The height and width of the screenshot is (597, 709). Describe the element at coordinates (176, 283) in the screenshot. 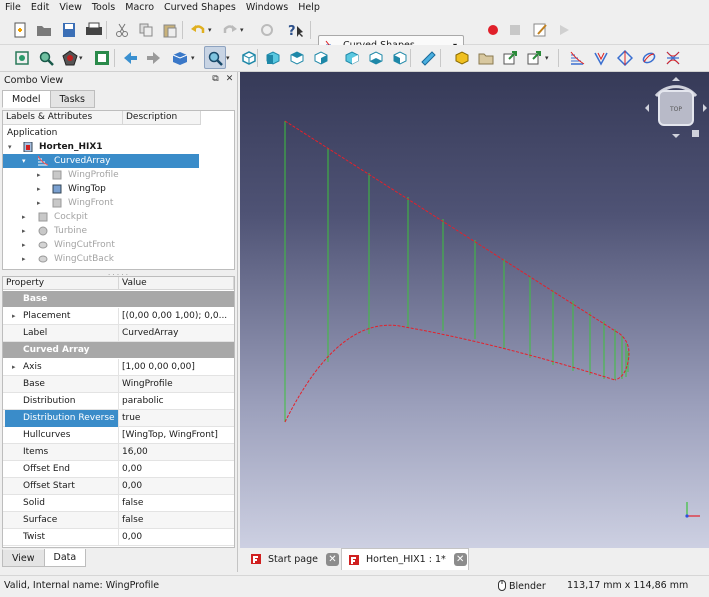

I see `prop-header-value: Value` at that location.